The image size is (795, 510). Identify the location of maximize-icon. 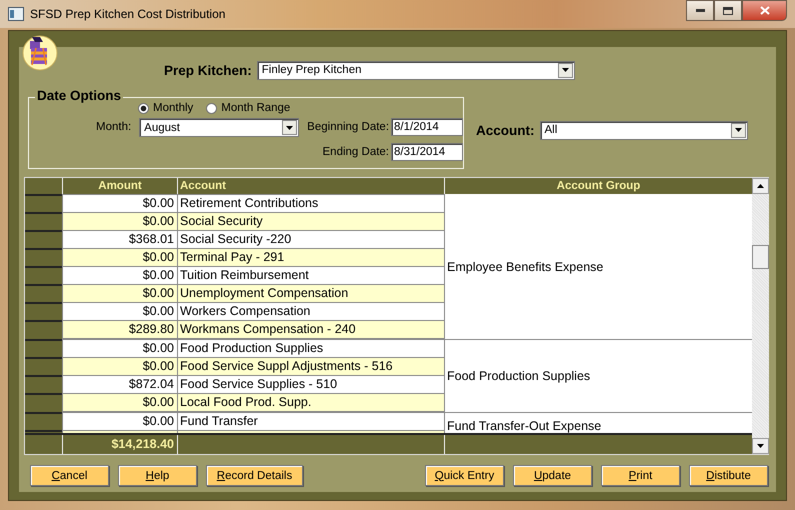
(728, 10).